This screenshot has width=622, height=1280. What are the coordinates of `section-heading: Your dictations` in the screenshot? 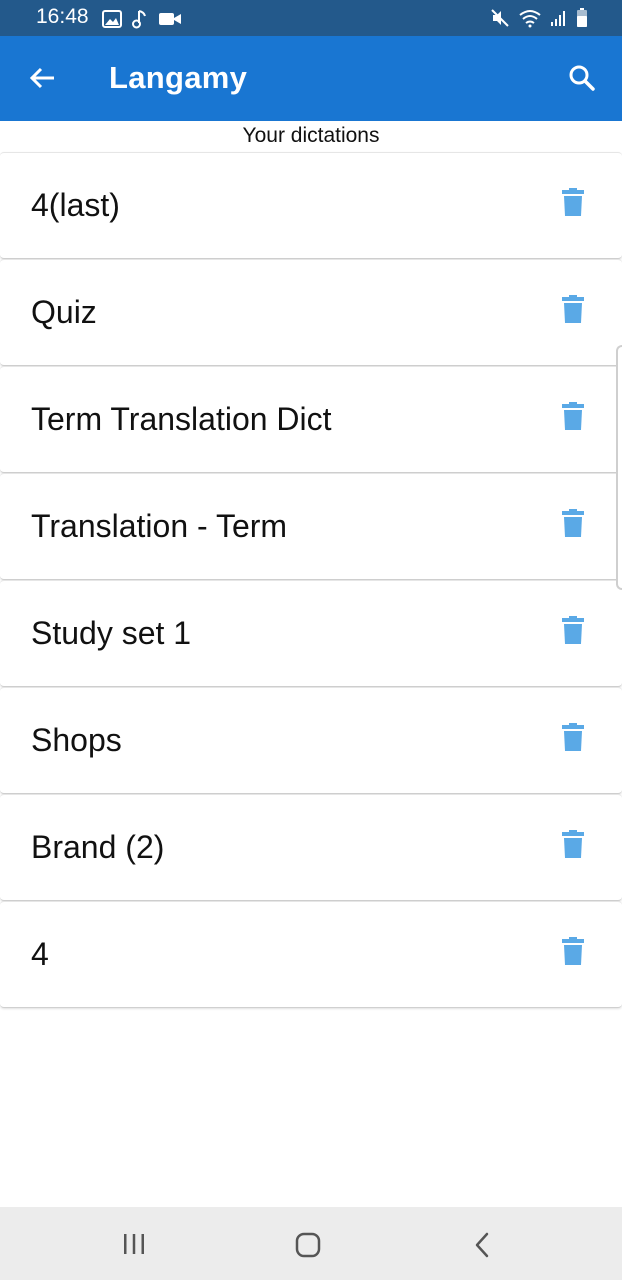 It's located at (311, 135).